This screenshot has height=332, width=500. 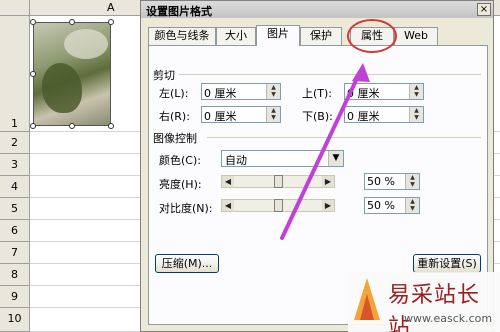 What do you see at coordinates (344, 137) in the screenshot?
I see `image-control-divider` at bounding box center [344, 137].